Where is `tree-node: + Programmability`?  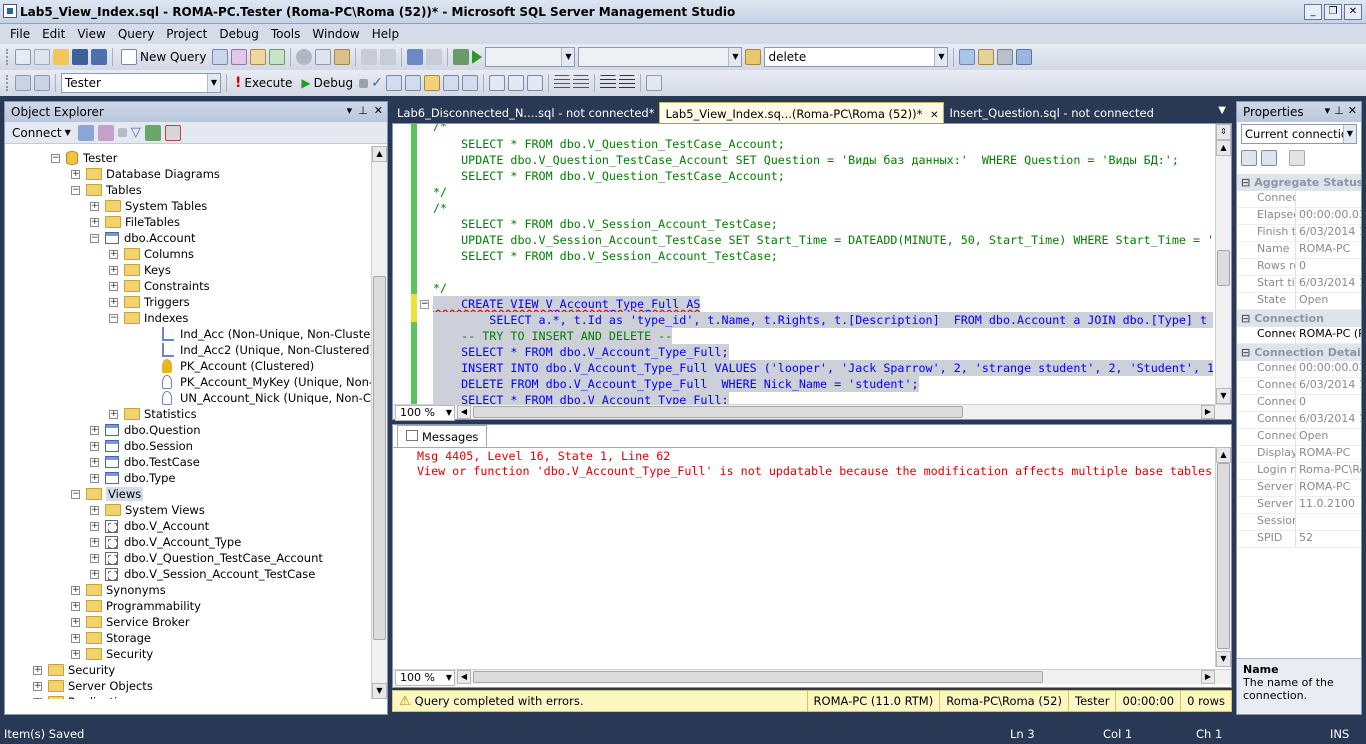
tree-node: + Programmability is located at coordinates (136, 606).